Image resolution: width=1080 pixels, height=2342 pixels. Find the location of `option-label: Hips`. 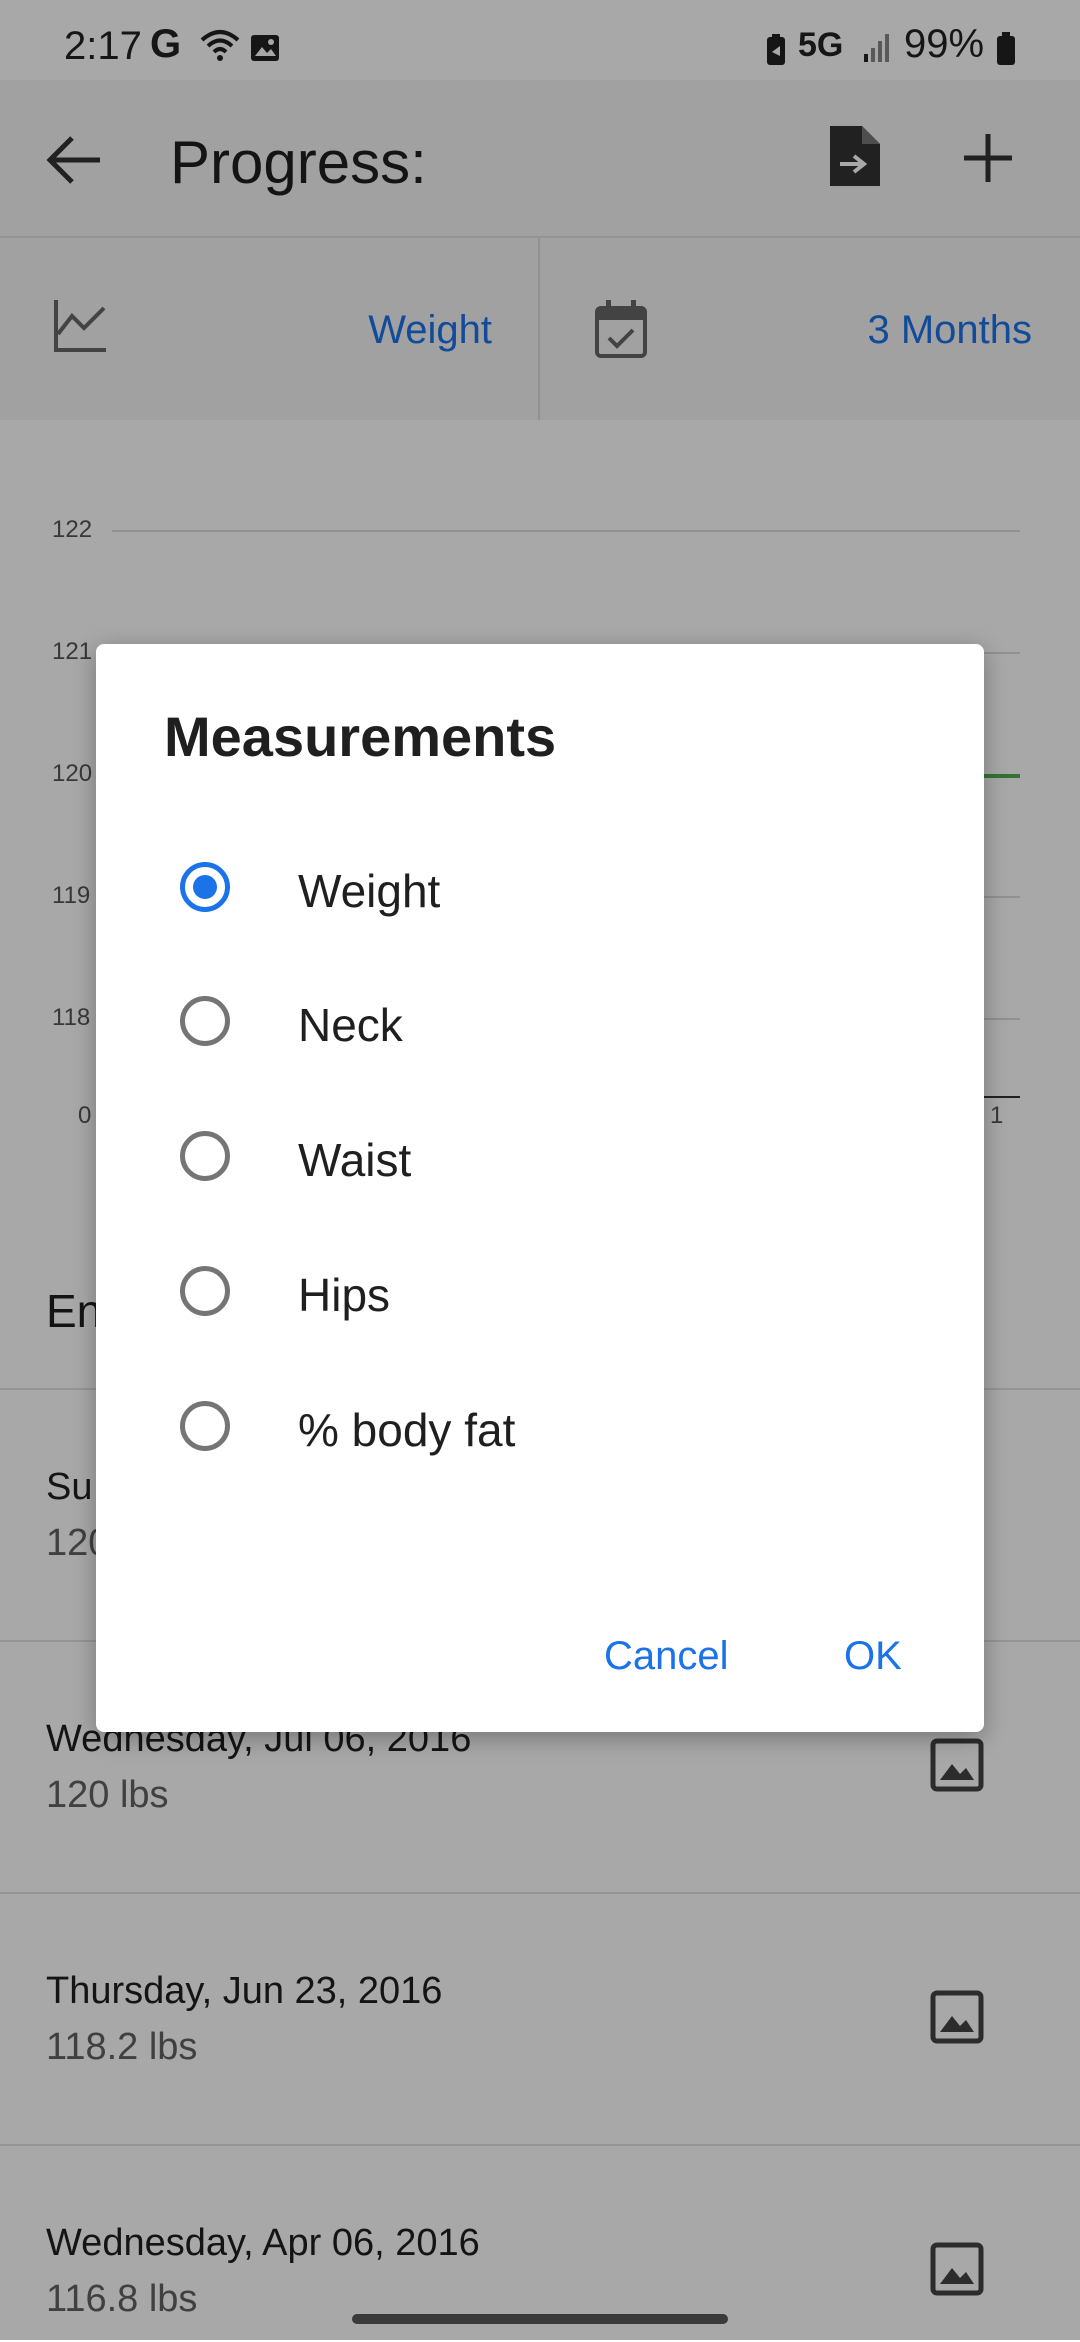

option-label: Hips is located at coordinates (344, 1295).